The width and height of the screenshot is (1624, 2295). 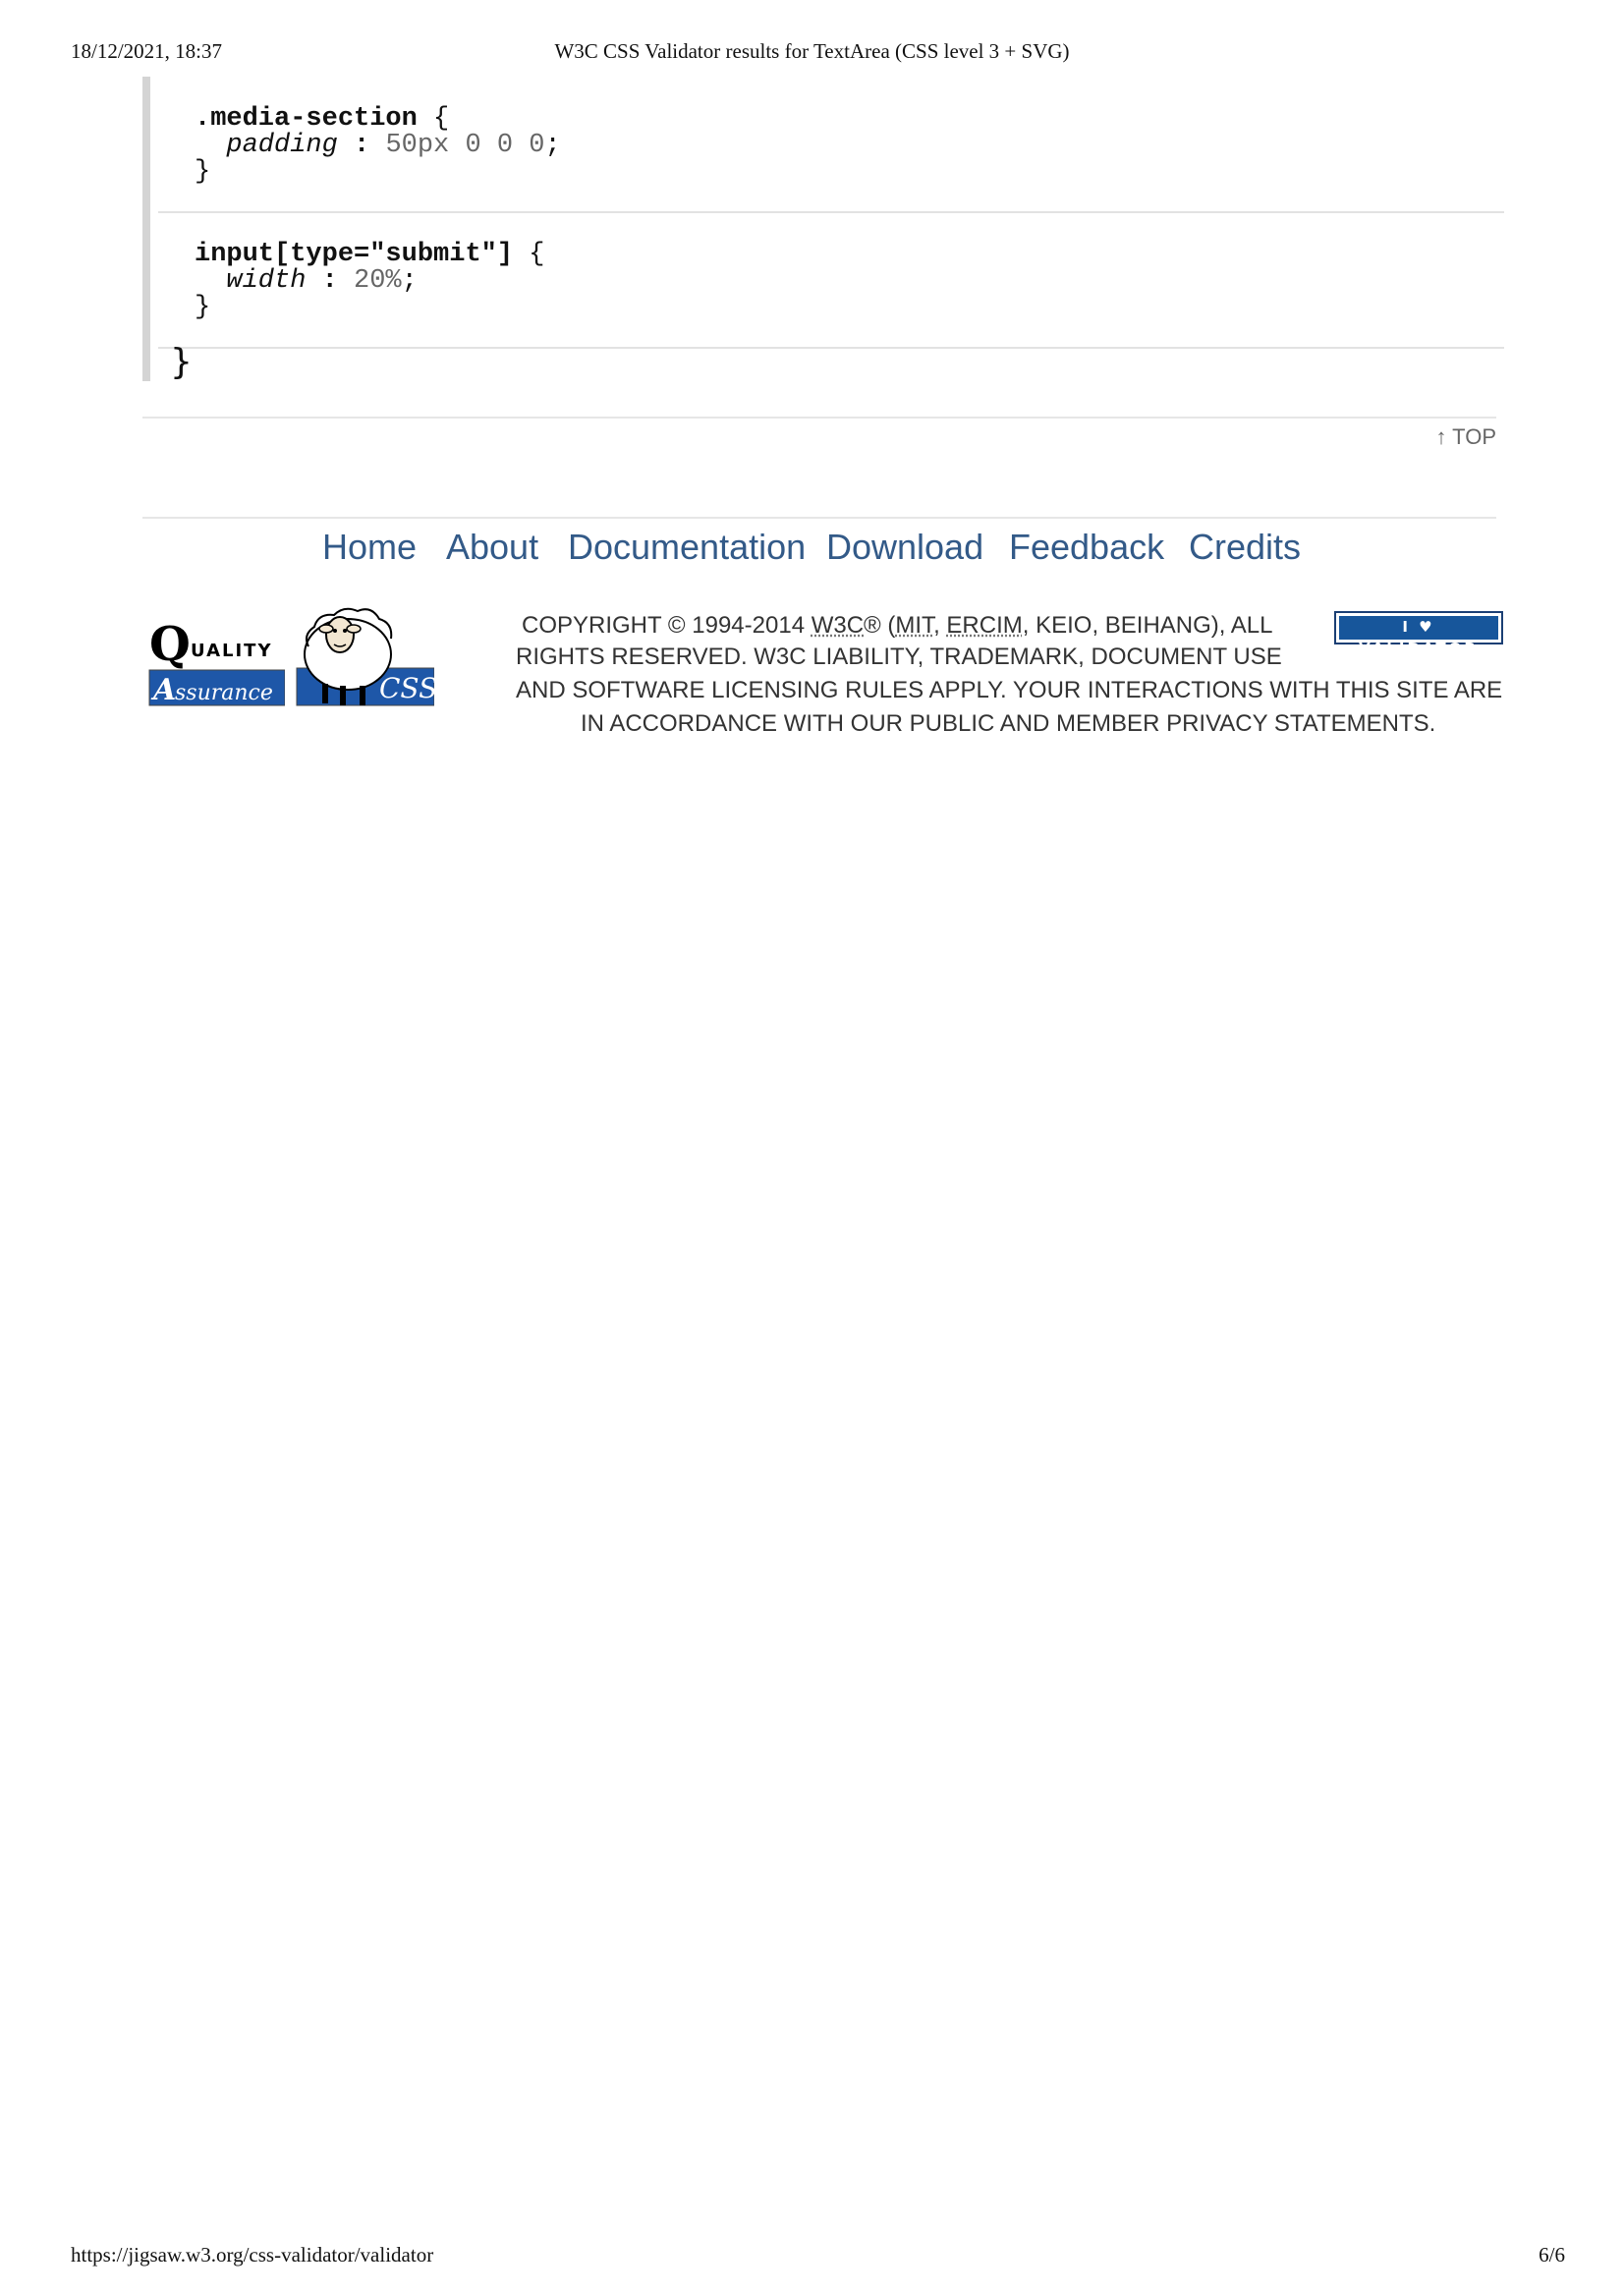 I want to click on css-rule-media-section: .media-section { padding : 50px 0 0 0; }, so click(x=378, y=146).